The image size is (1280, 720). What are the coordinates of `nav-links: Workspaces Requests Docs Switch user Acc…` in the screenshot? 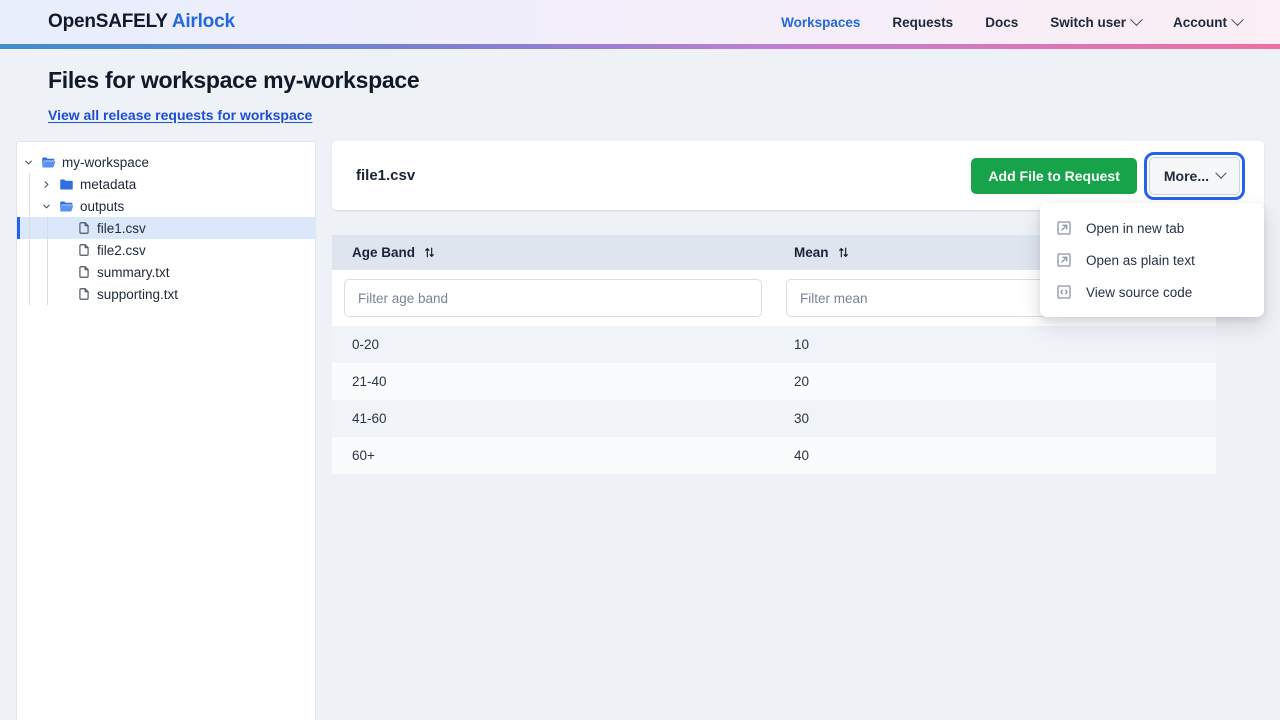 It's located at (1012, 21).